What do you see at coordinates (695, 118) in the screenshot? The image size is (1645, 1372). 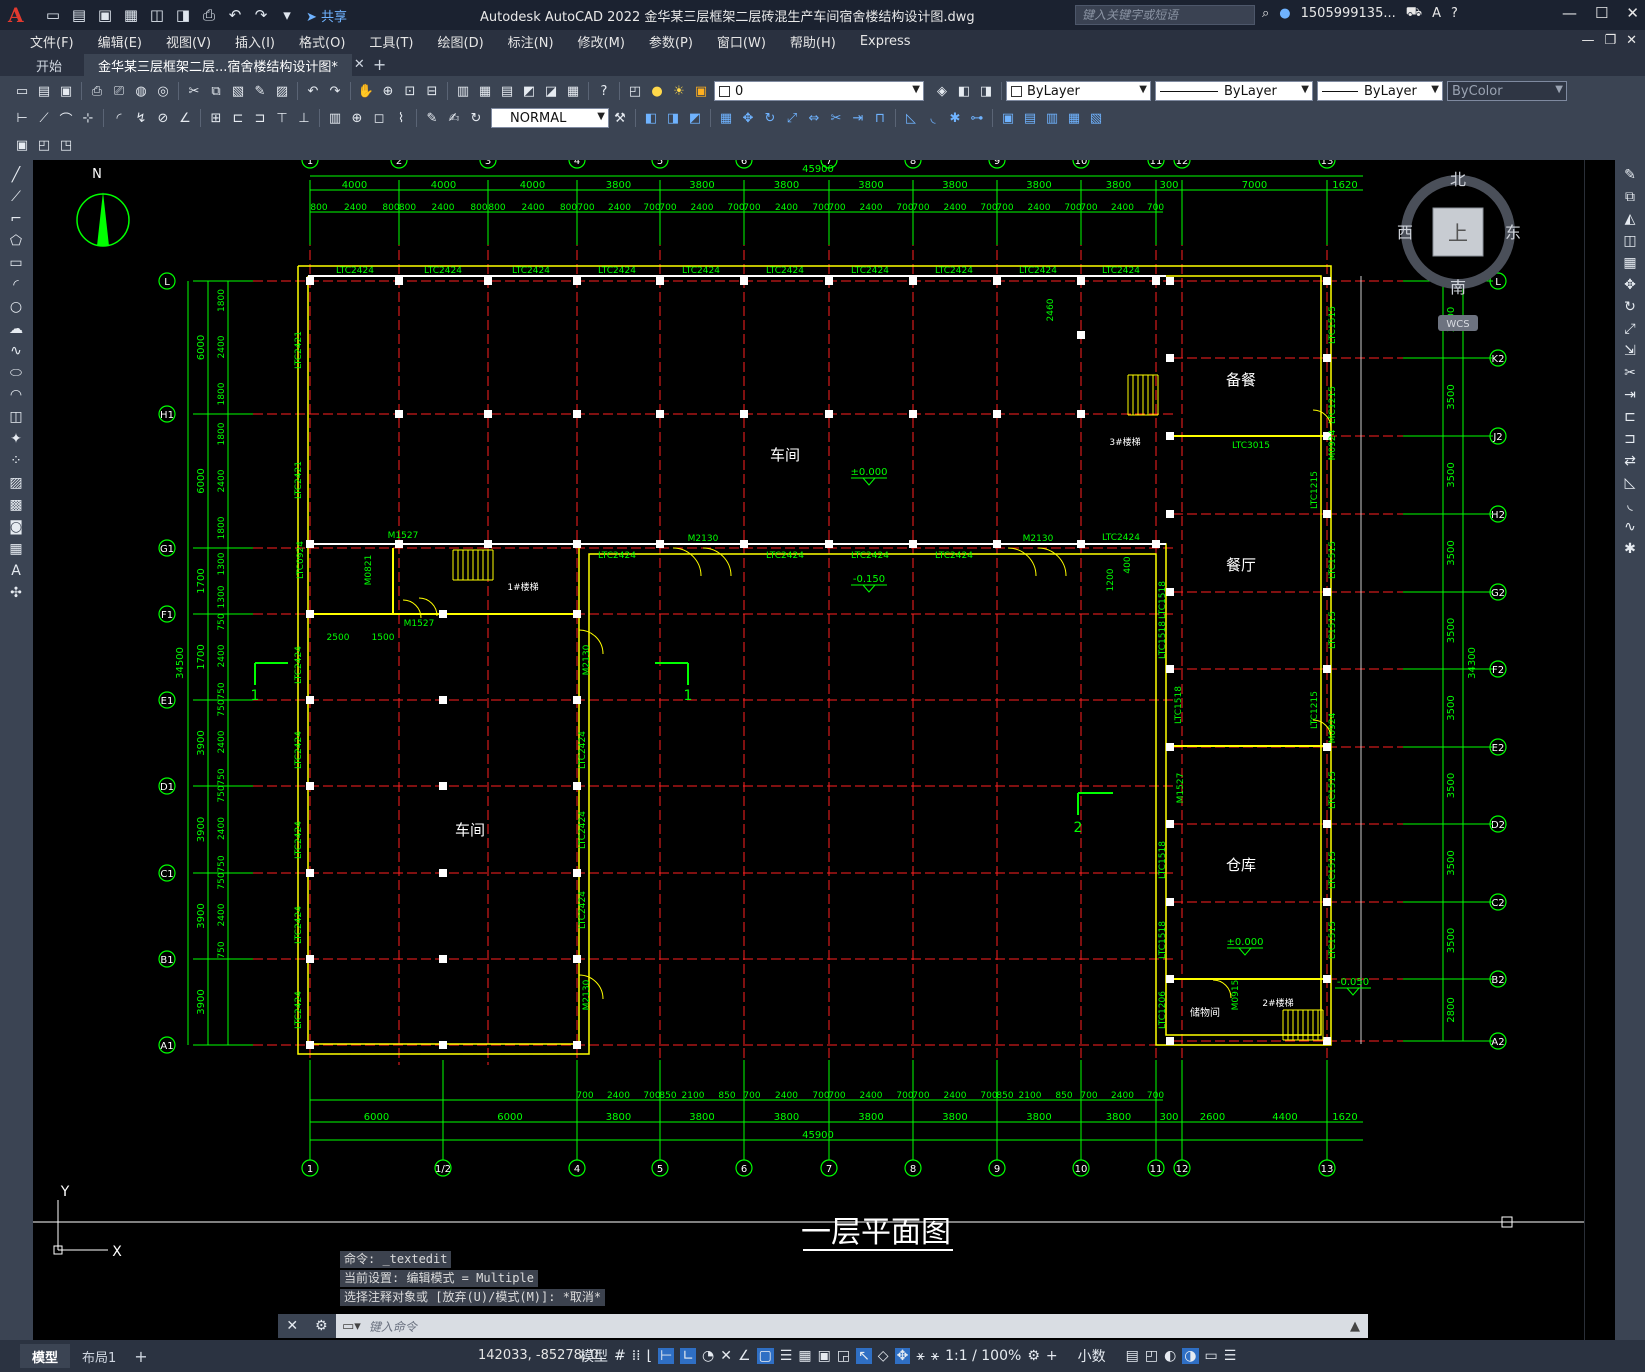 I see `offset-icon: ◩` at bounding box center [695, 118].